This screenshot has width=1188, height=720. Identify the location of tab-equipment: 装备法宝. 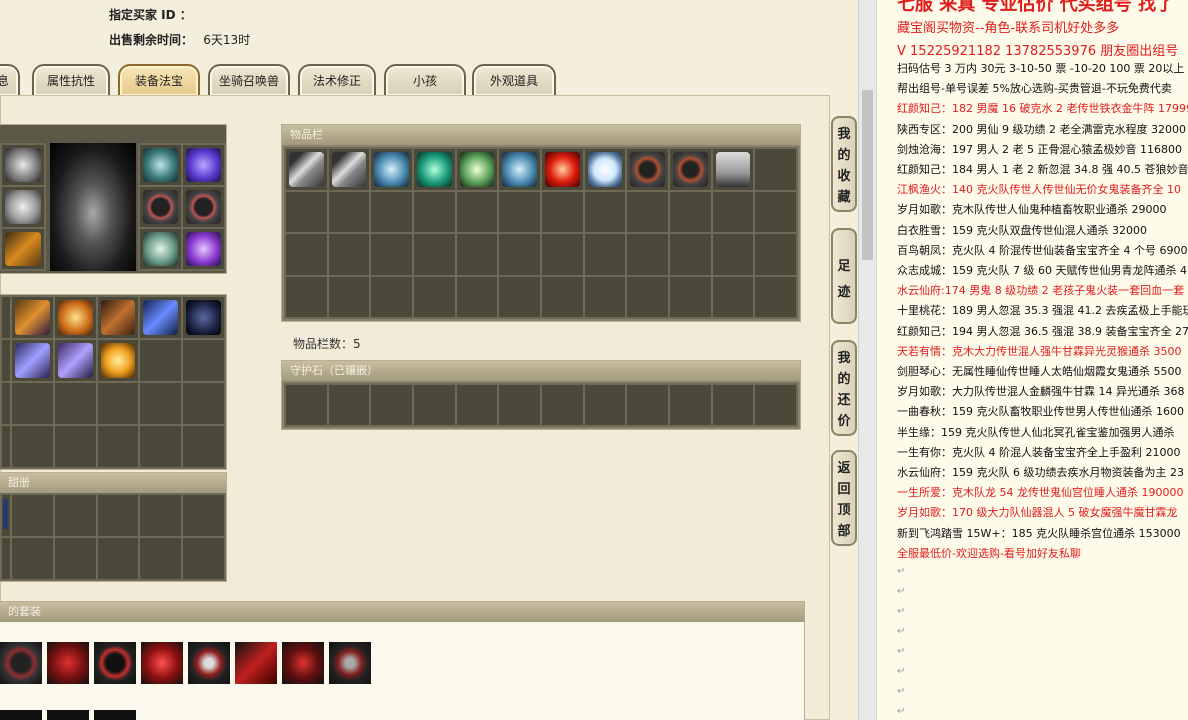
(159, 80).